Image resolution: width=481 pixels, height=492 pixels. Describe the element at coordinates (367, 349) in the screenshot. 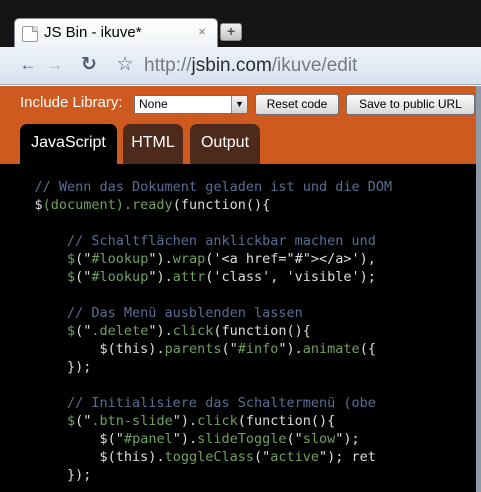

I see `code-token: ({` at that location.